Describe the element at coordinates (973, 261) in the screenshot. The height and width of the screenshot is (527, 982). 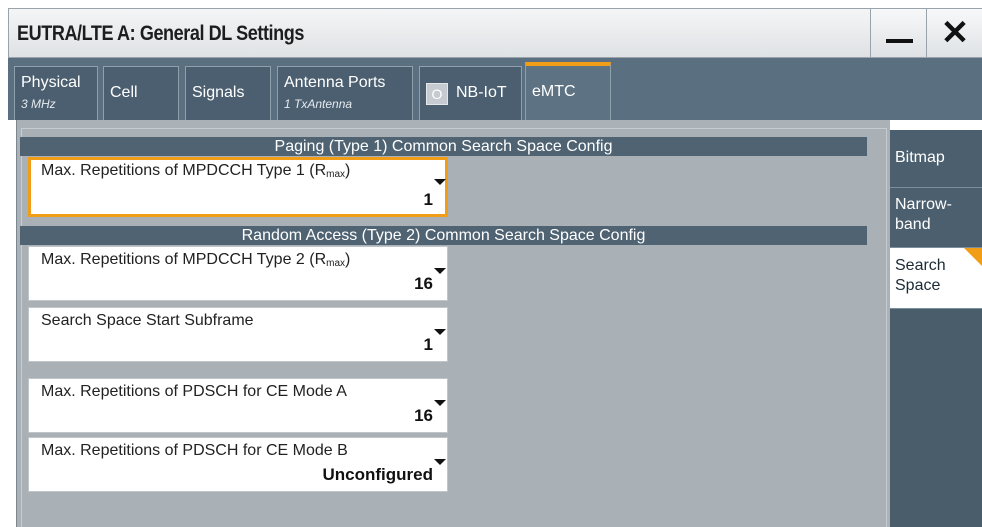
I see `active-corner-marker` at that location.